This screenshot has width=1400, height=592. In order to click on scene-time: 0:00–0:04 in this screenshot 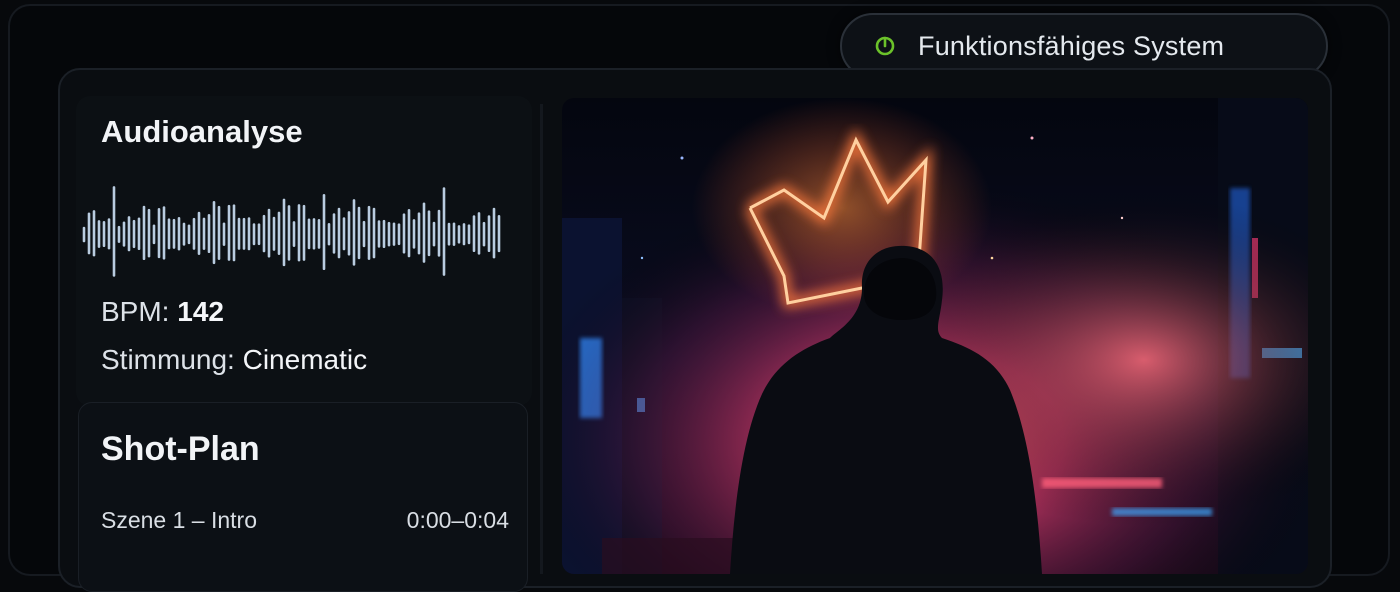, I will do `click(457, 520)`.